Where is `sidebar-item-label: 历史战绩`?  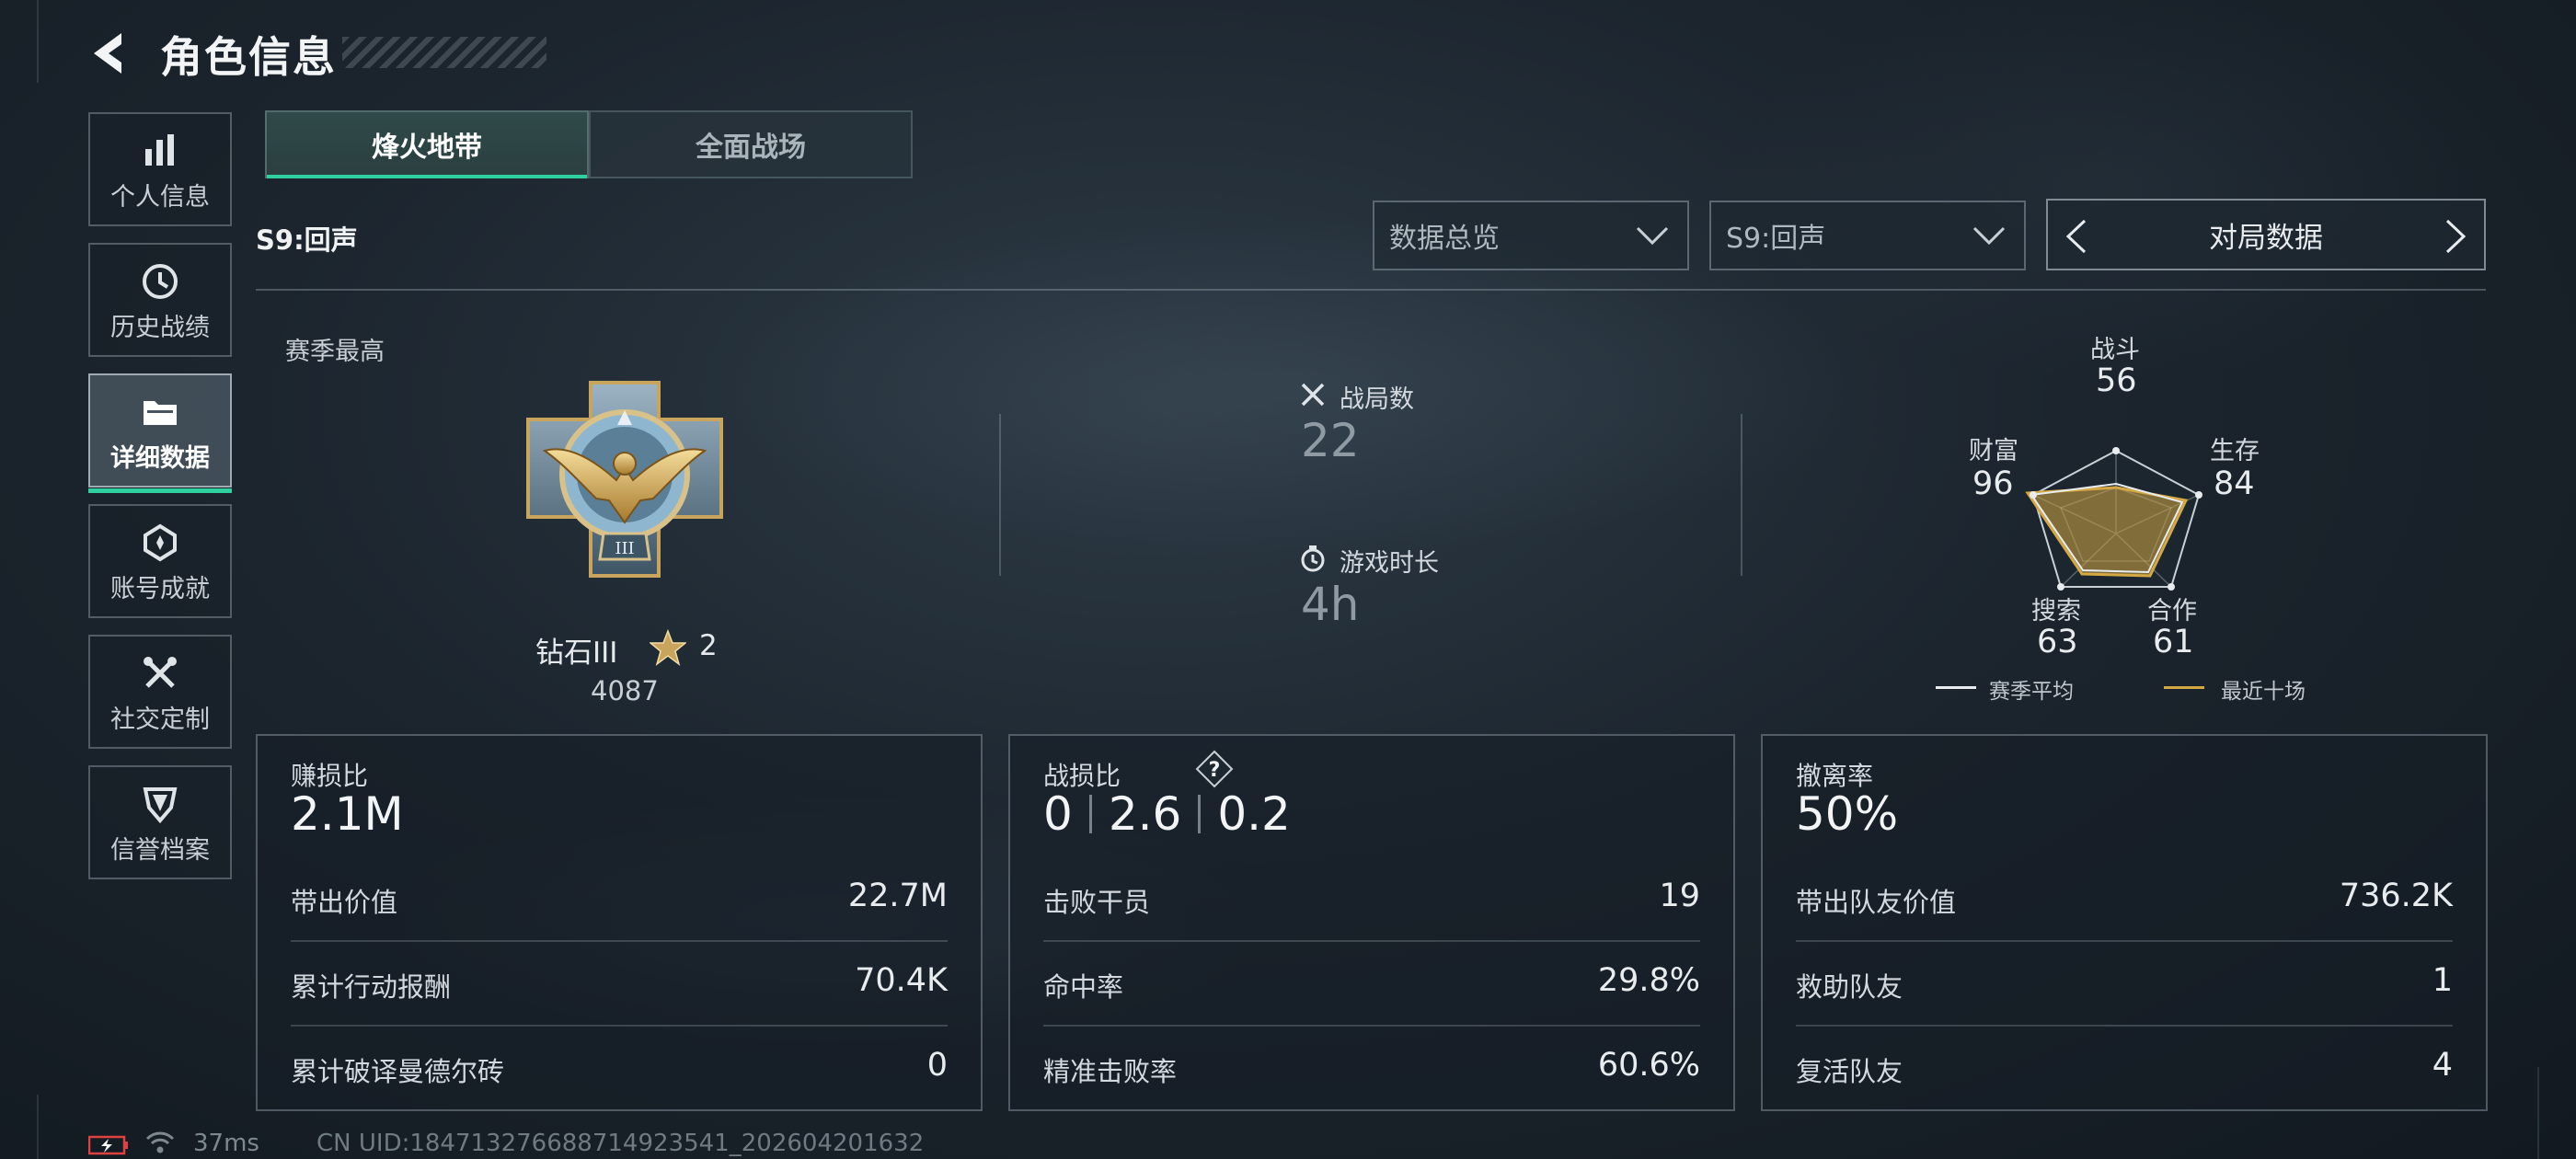 sidebar-item-label: 历史战绩 is located at coordinates (160, 328).